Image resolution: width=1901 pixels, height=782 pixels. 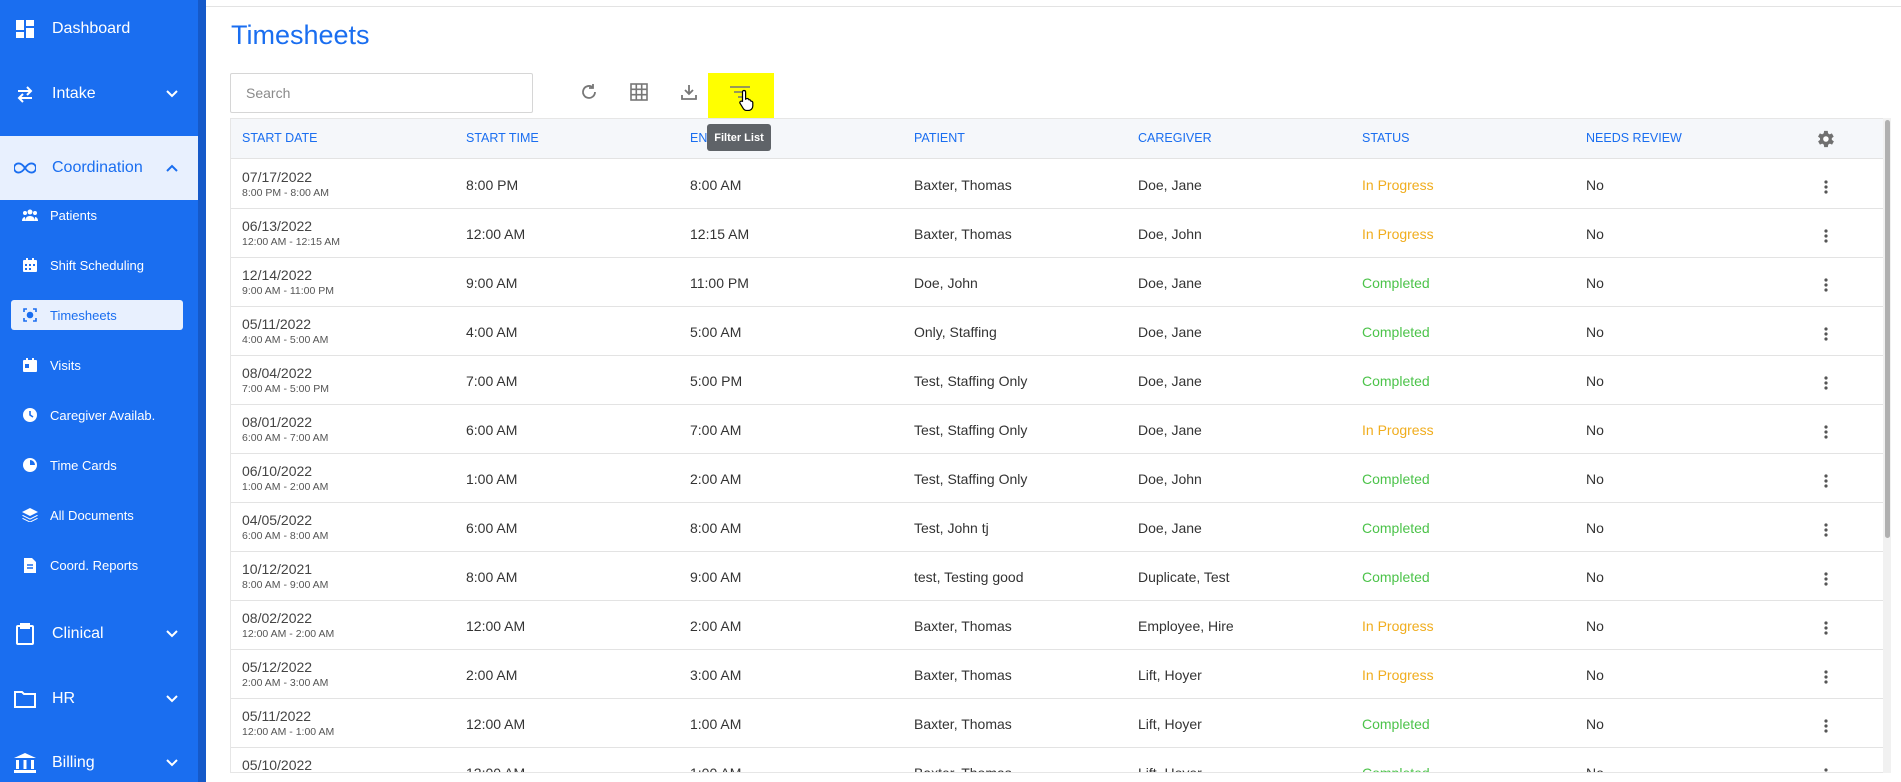 I want to click on people-icon, so click(x=30, y=215).